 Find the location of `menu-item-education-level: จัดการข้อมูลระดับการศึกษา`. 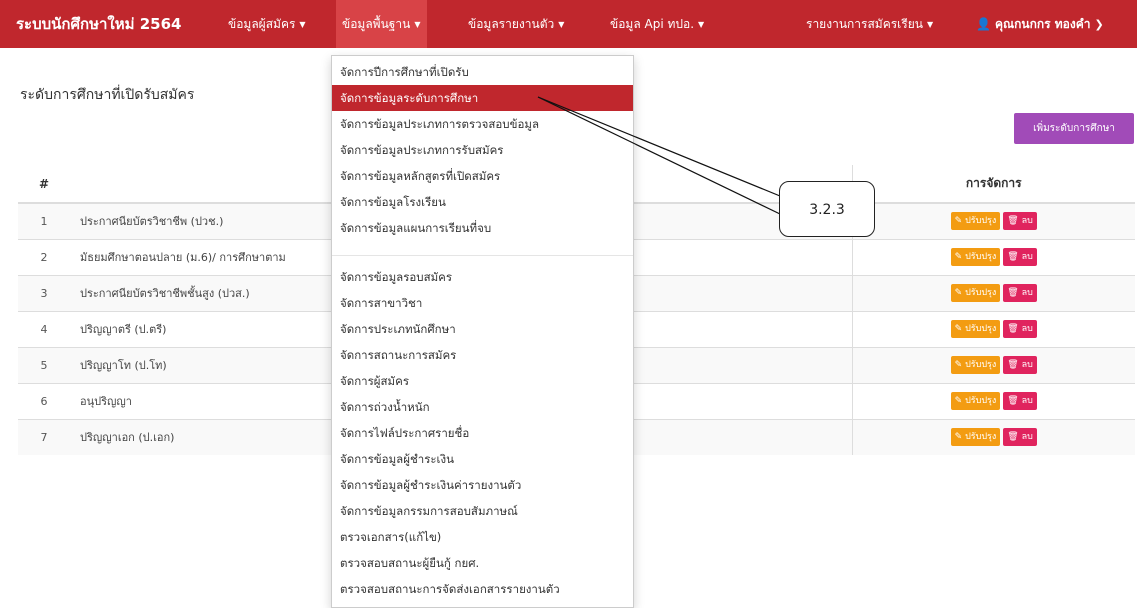

menu-item-education-level: จัดการข้อมูลระดับการศึกษา is located at coordinates (482, 98).